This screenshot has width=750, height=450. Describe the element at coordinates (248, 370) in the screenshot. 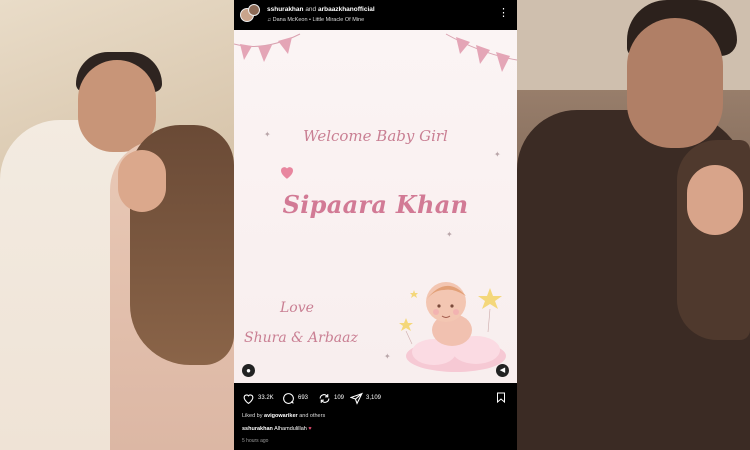

I see `profile-icon: ●` at that location.